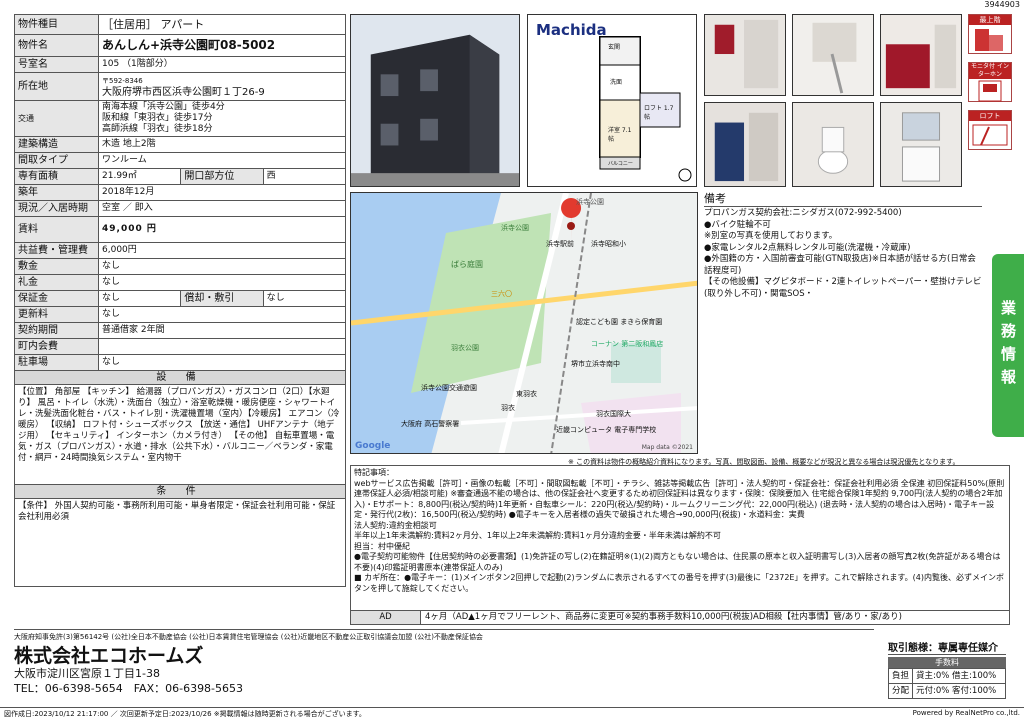 Image resolution: width=1024 pixels, height=719 pixels. What do you see at coordinates (180, 86) in the screenshot?
I see `row-address: 所在地 〒592-8346 大阪府堺市西区浜寺公園町１丁26-9` at bounding box center [180, 86].